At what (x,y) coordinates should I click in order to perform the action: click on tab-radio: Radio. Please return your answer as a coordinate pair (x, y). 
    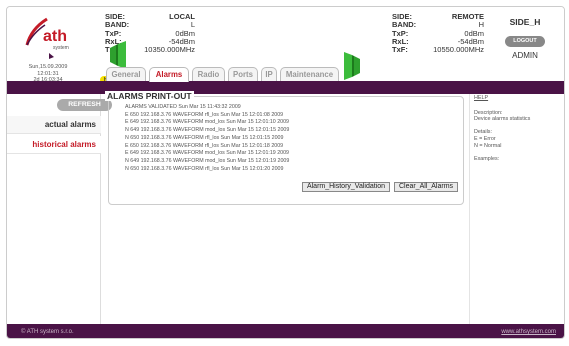
    Looking at the image, I should click on (208, 74).